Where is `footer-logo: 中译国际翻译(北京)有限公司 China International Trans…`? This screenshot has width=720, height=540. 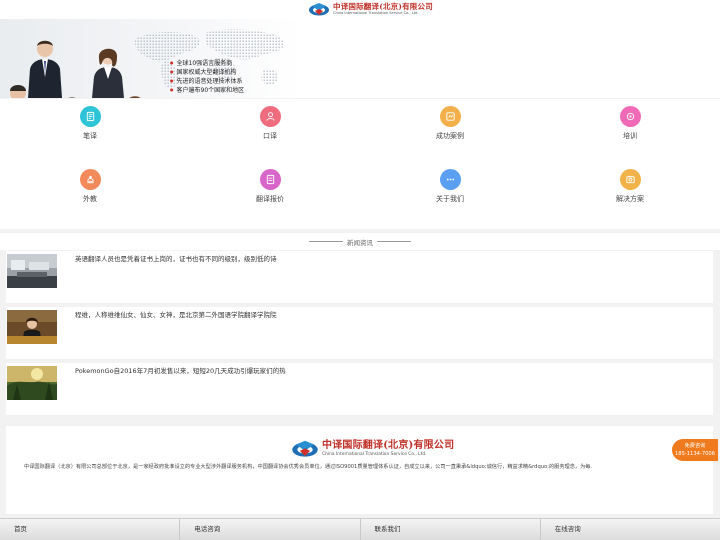 footer-logo: 中译国际翻译(北京)有限公司 China International Trans… is located at coordinates (372, 449).